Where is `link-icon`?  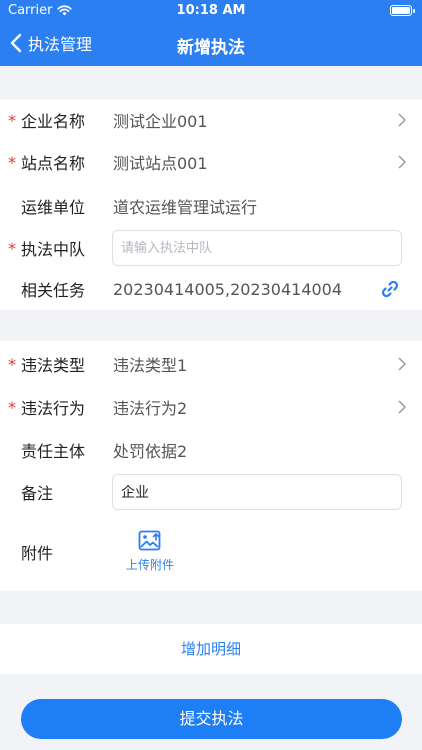 link-icon is located at coordinates (390, 289).